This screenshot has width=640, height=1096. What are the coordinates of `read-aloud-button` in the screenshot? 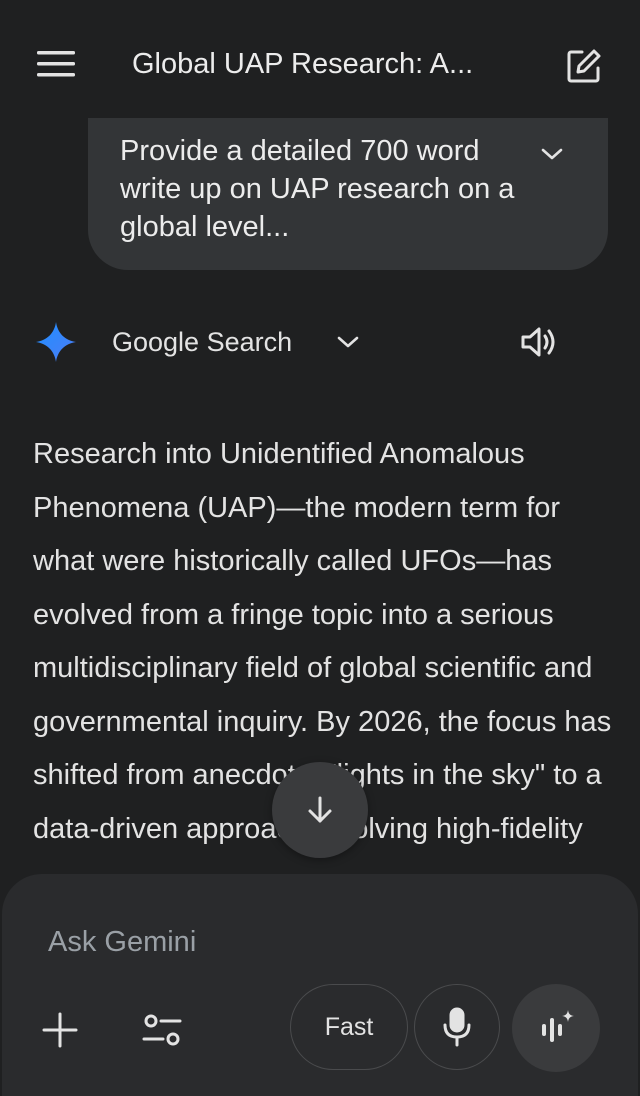 It's located at (540, 342).